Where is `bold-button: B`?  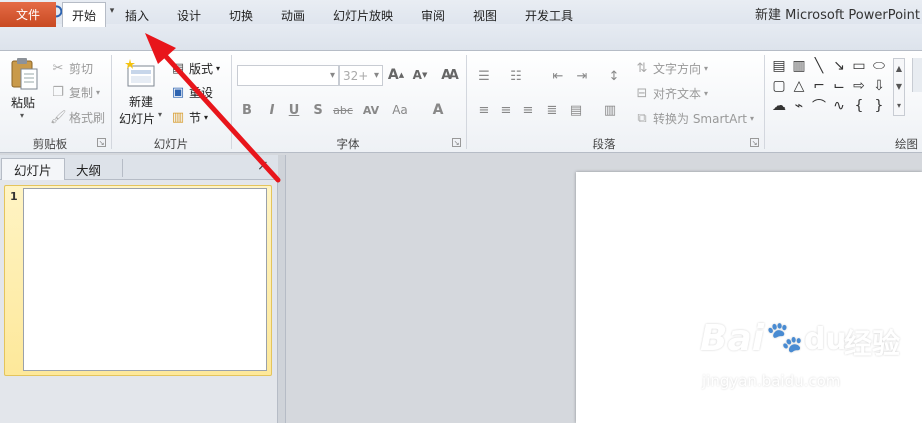
bold-button: B is located at coordinates (247, 110).